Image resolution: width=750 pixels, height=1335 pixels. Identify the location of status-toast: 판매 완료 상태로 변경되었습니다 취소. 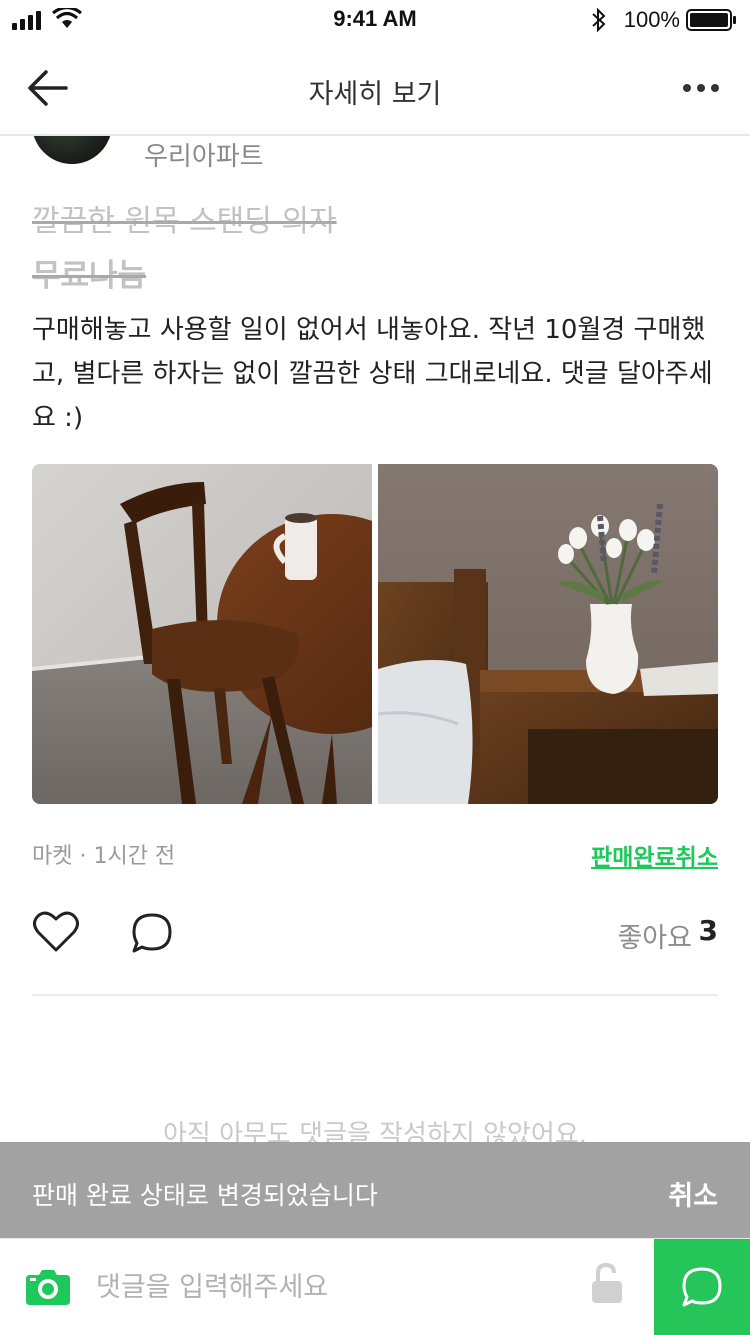
(375, 1190).